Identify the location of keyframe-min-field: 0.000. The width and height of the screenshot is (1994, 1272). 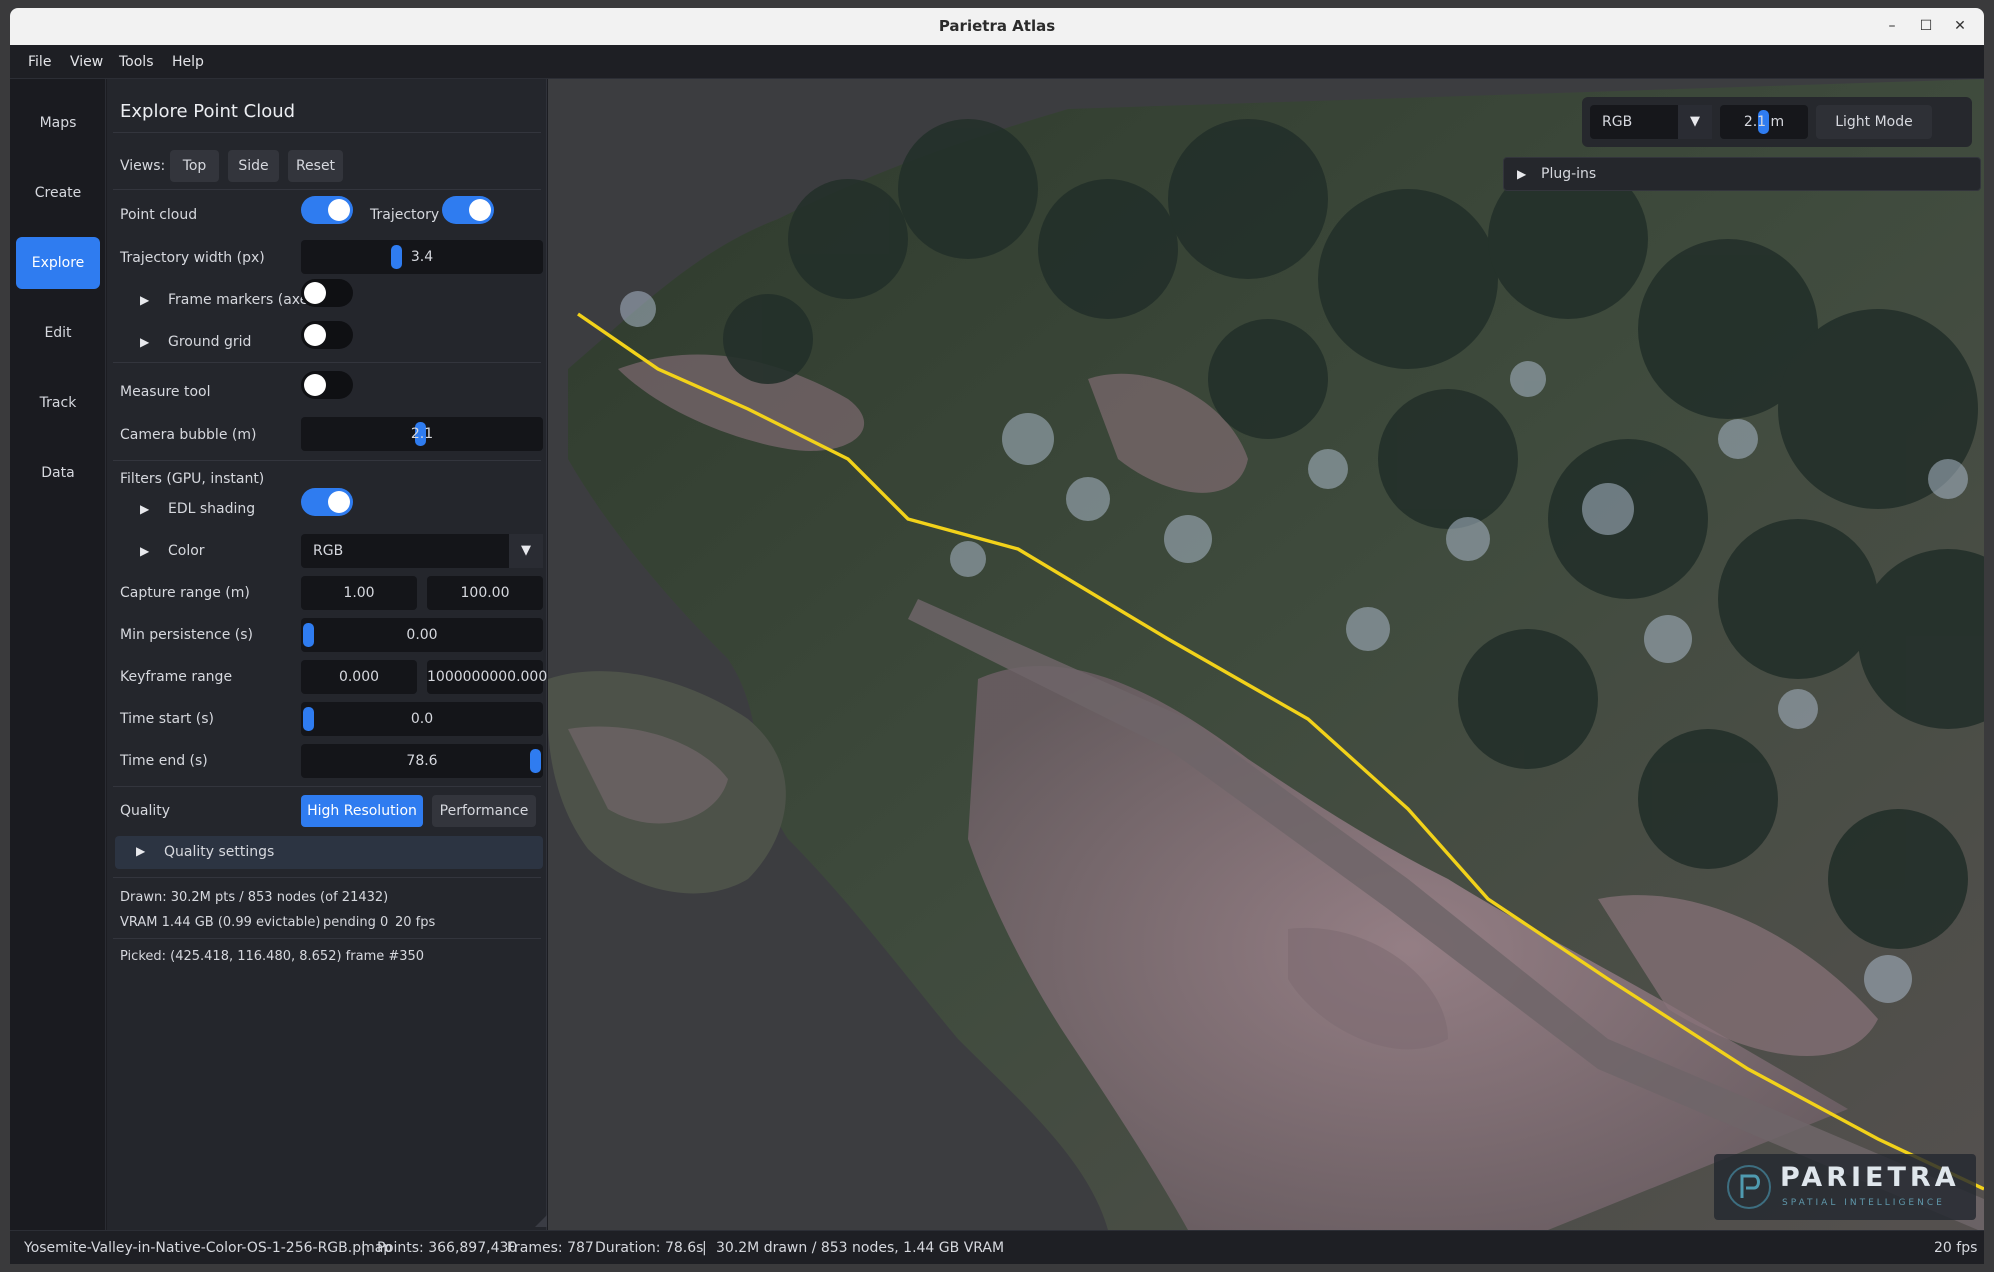
(359, 677).